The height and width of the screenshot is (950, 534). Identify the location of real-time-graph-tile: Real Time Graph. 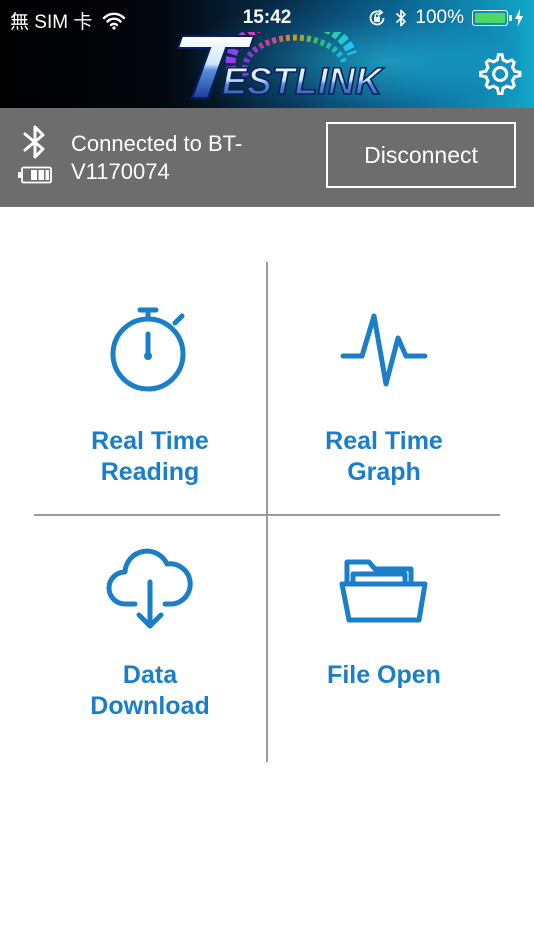
(384, 387).